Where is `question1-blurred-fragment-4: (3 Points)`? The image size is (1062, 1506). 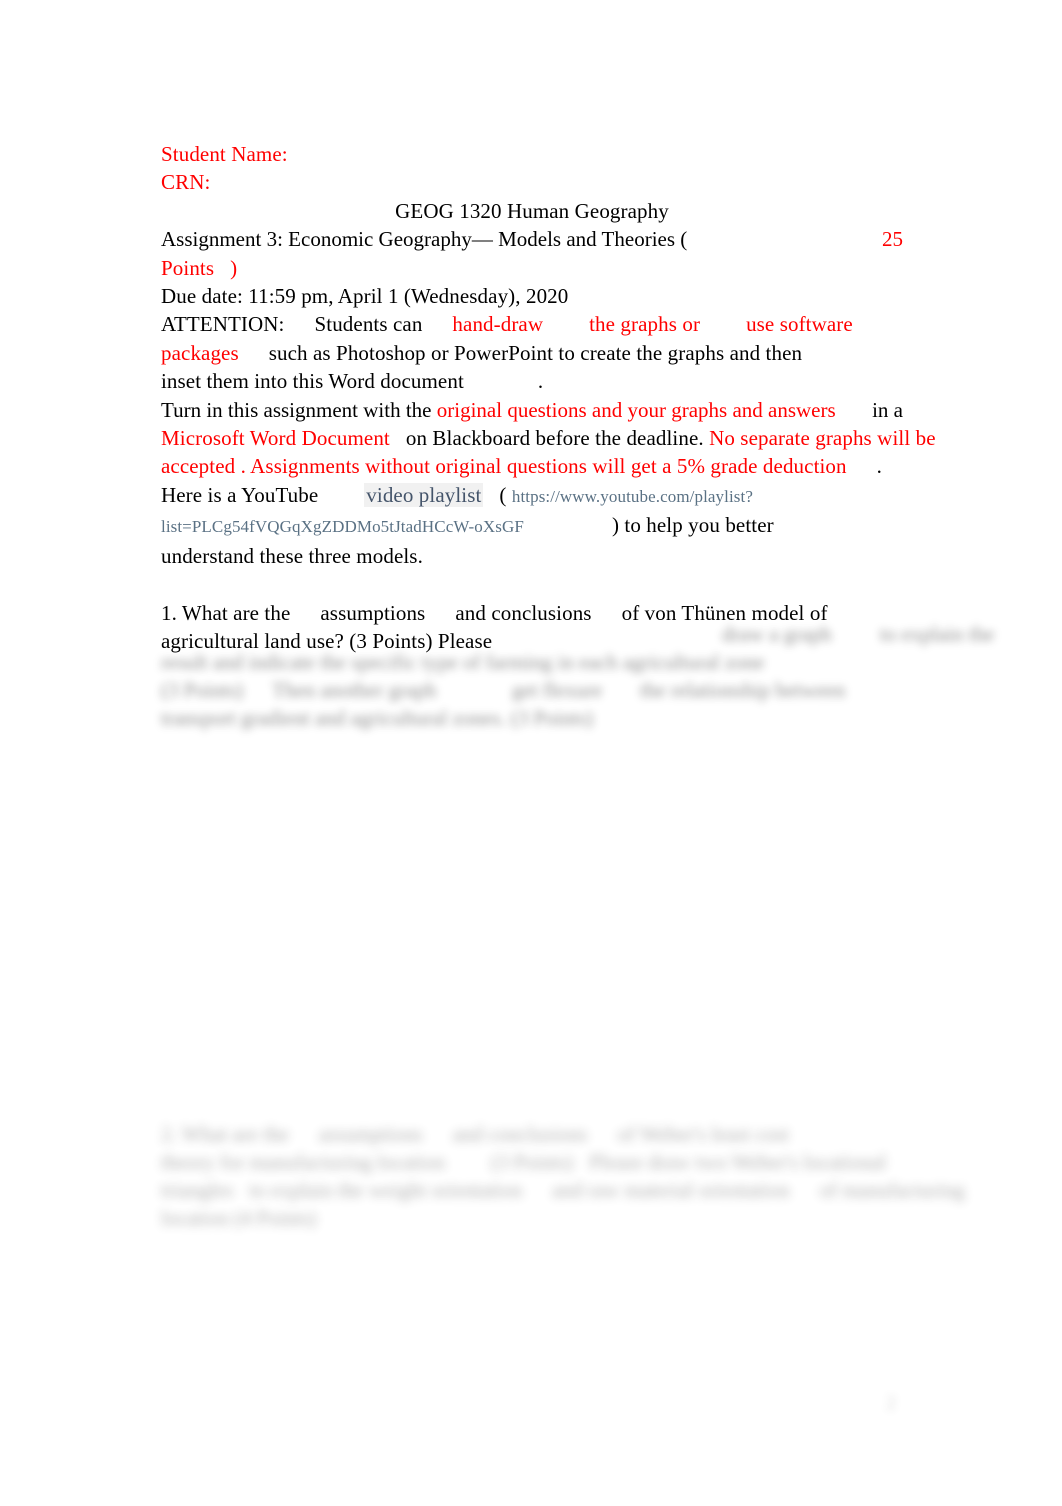
question1-blurred-fragment-4: (3 Points) is located at coordinates (202, 690).